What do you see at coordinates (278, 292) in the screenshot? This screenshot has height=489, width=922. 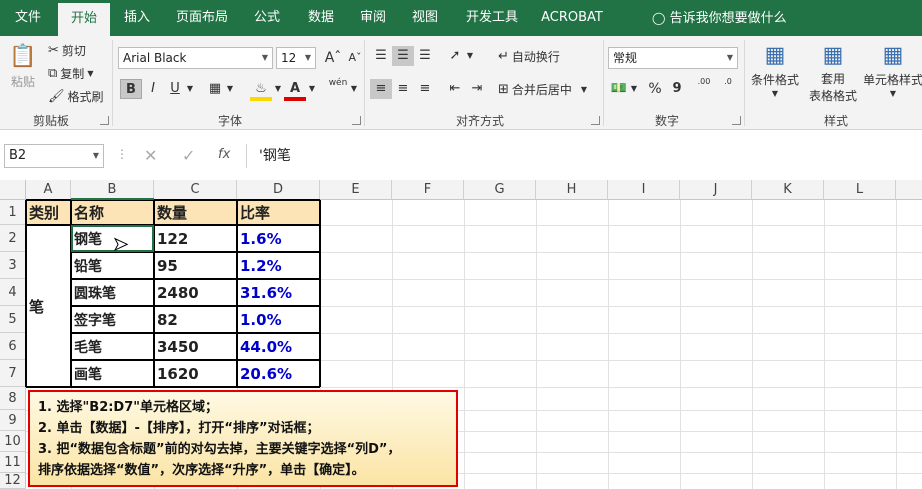 I see `ratio-cell: 31.6%` at bounding box center [278, 292].